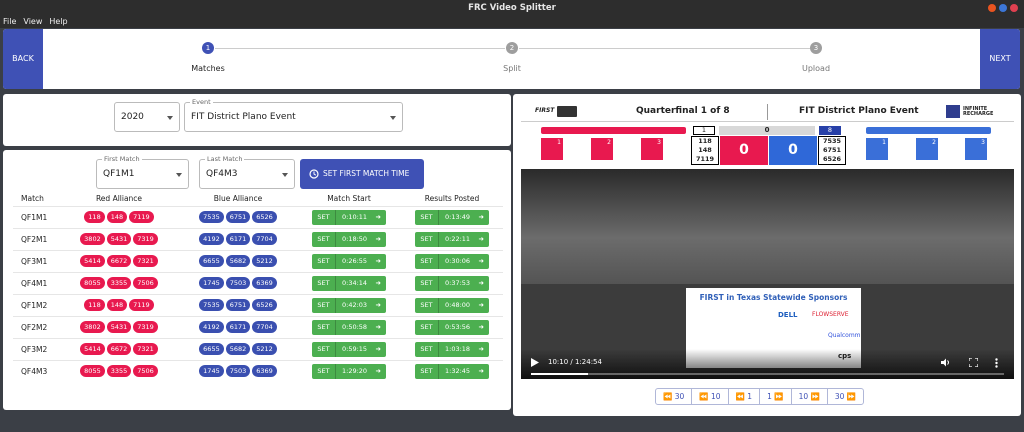  I want to click on fullscreen-icon, so click(973, 362).